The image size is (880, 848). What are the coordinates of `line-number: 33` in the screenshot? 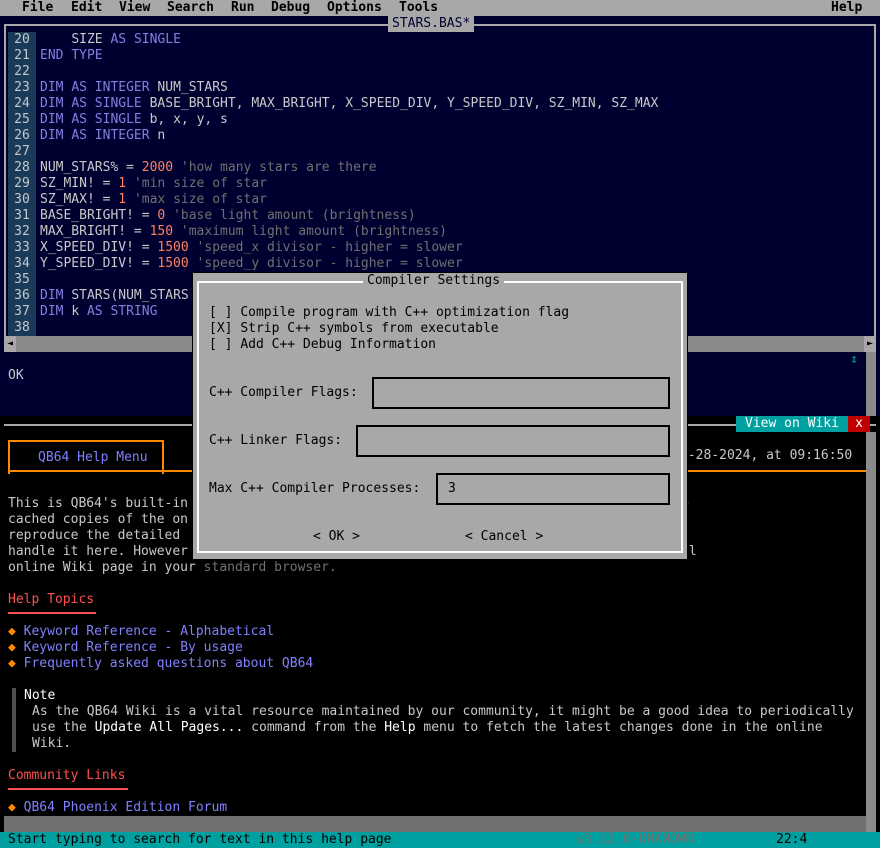 It's located at (22, 247).